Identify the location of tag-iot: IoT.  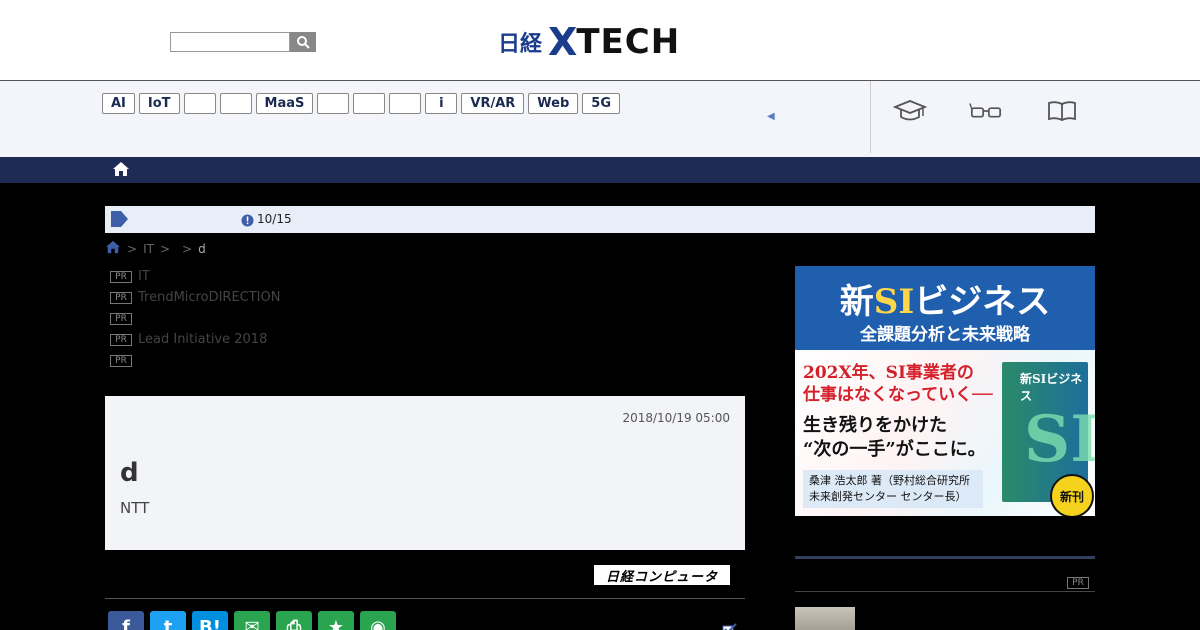
(159, 103).